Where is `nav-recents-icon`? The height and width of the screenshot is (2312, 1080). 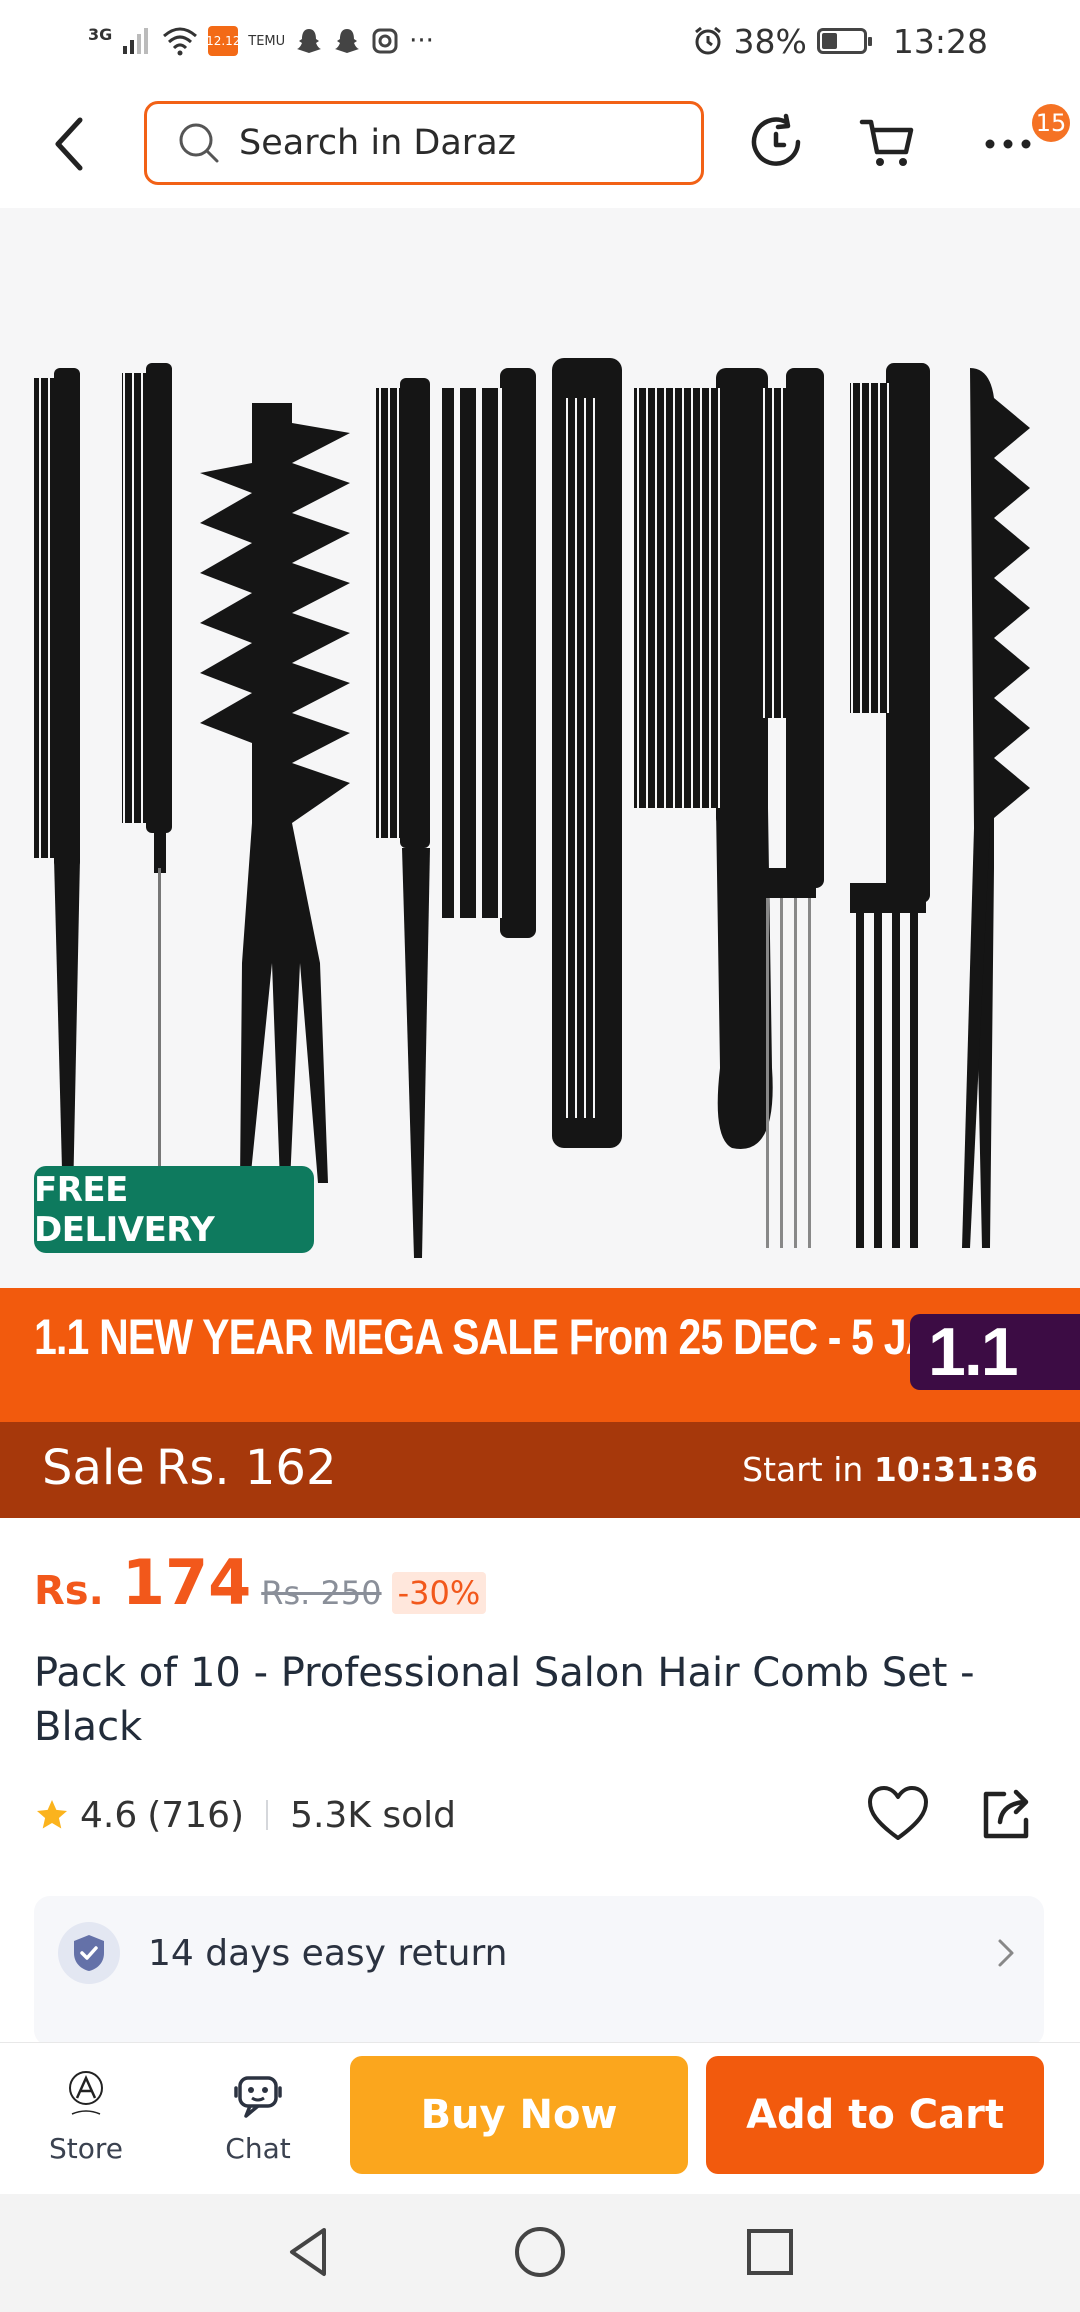 nav-recents-icon is located at coordinates (770, 2252).